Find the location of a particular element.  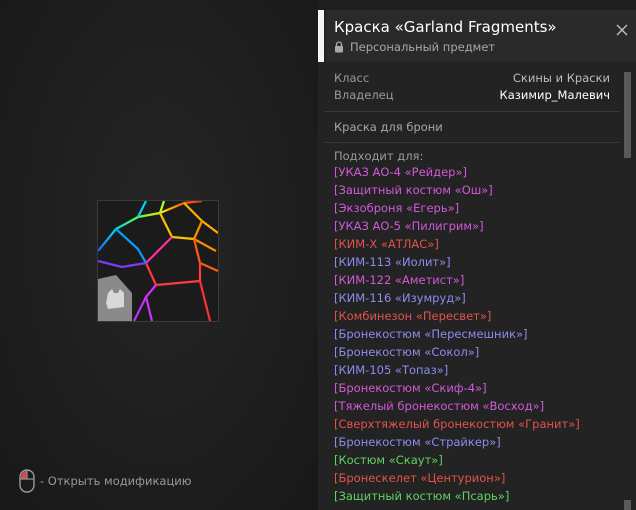

paint-swatch-icon is located at coordinates (158, 261).